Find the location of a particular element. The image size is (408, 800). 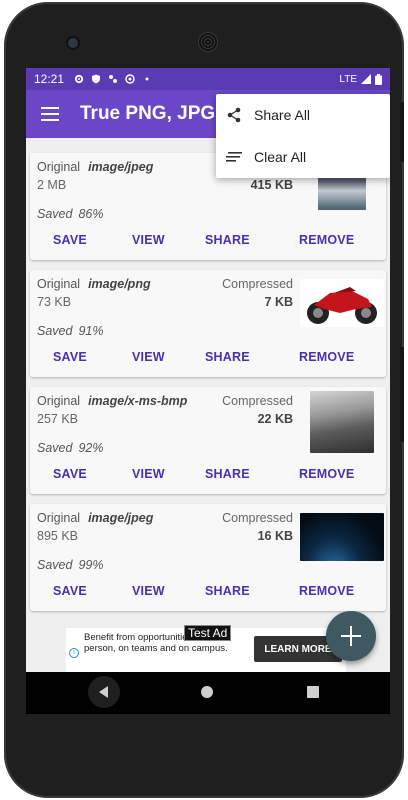

settings-icon is located at coordinates (79, 79).